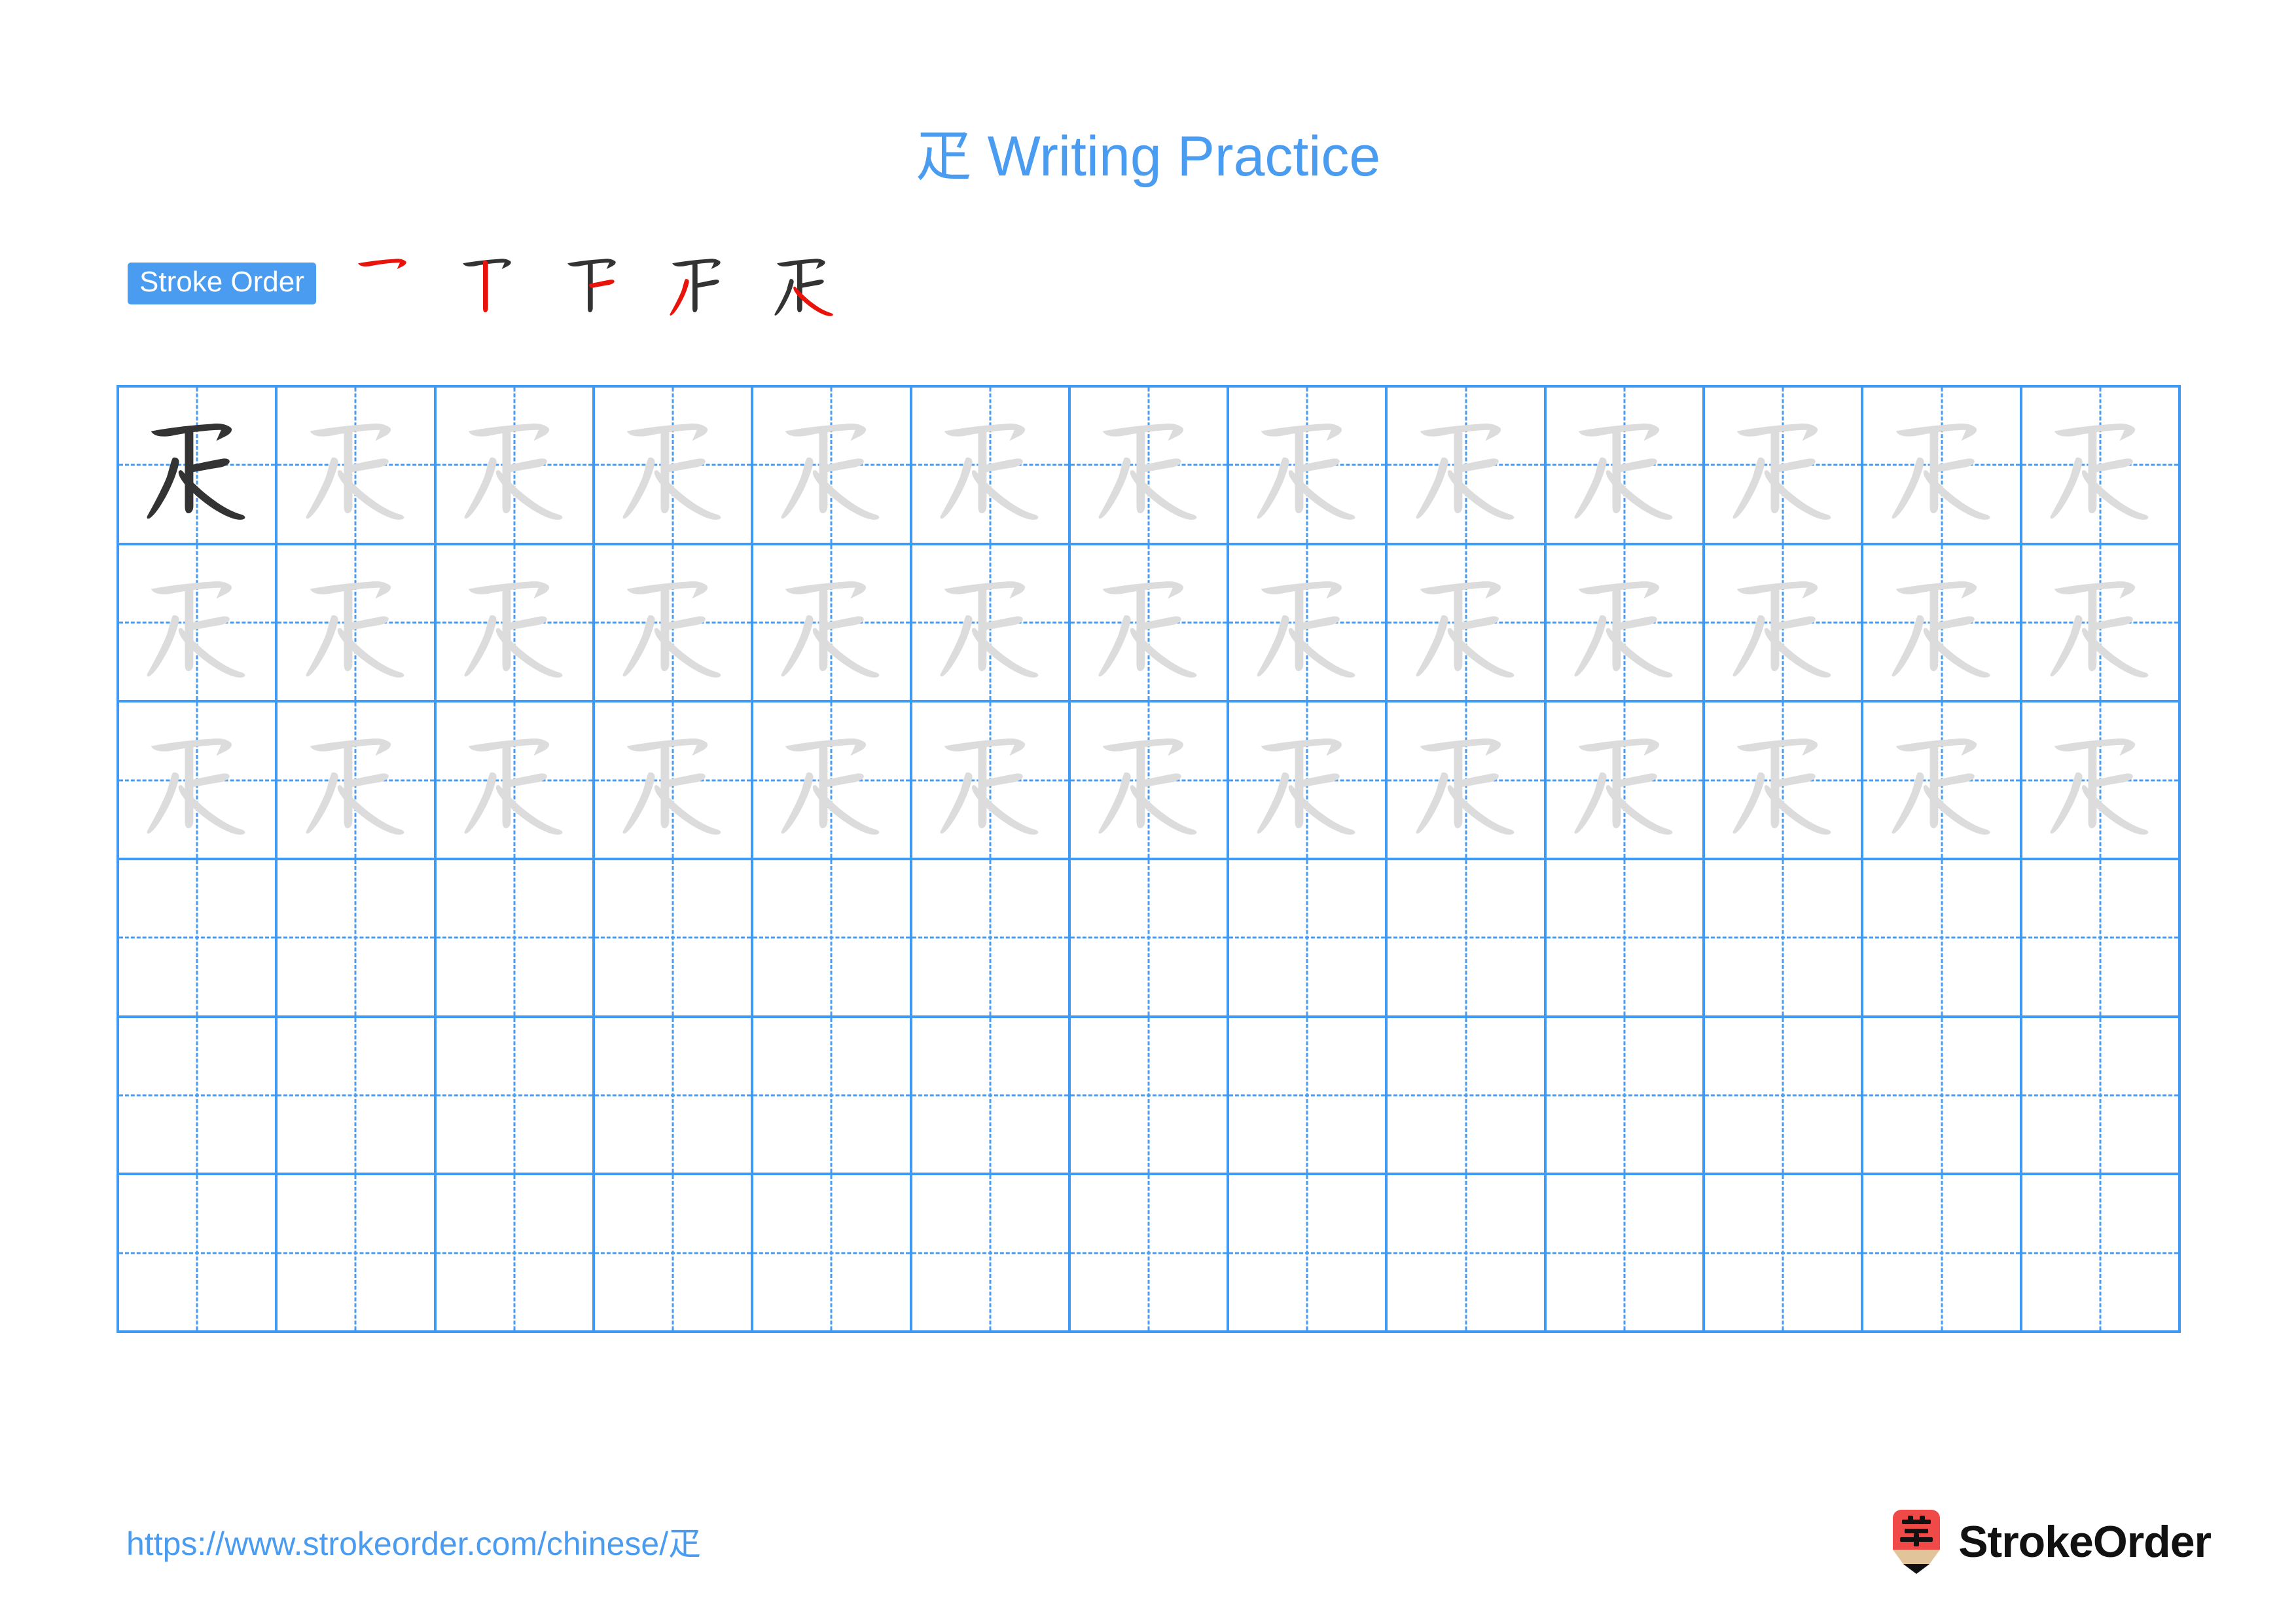 The image size is (2296, 1623). What do you see at coordinates (2050, 1542) in the screenshot?
I see `brand-logo-group: StrokeOrder` at bounding box center [2050, 1542].